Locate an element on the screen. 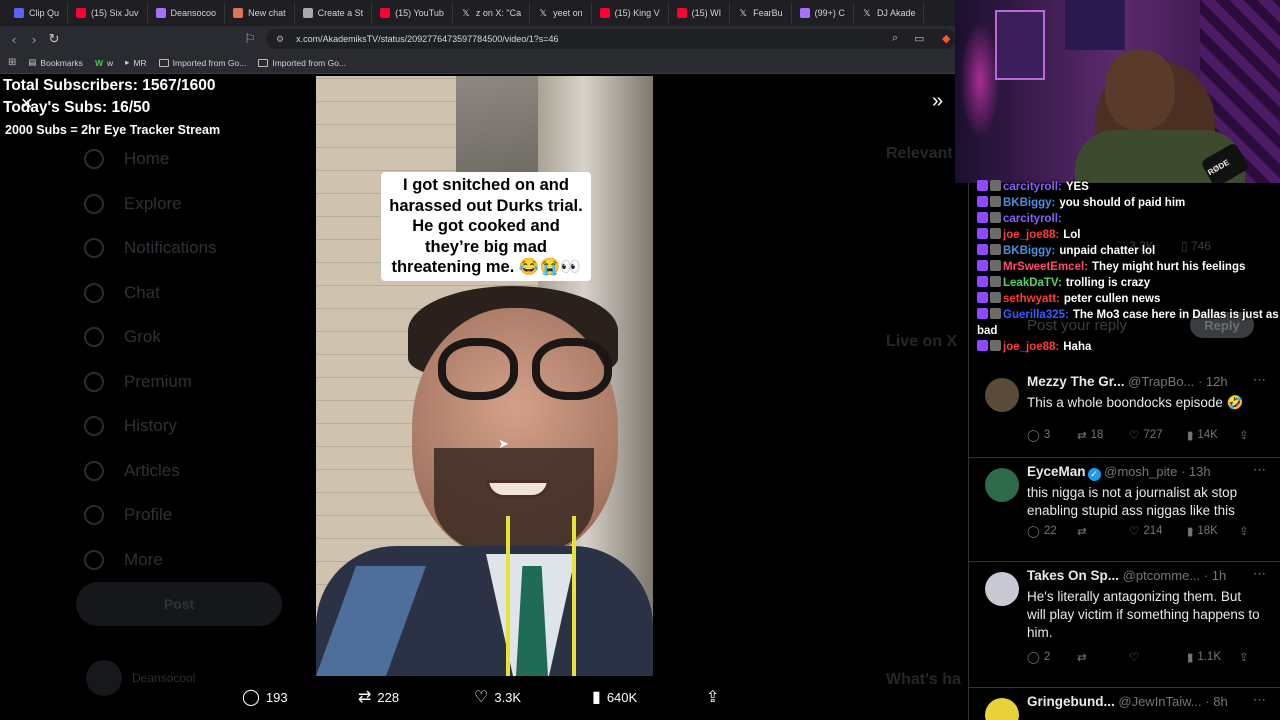 The height and width of the screenshot is (720, 1280). reply-action: ◯ 22 is located at coordinates (1042, 531).